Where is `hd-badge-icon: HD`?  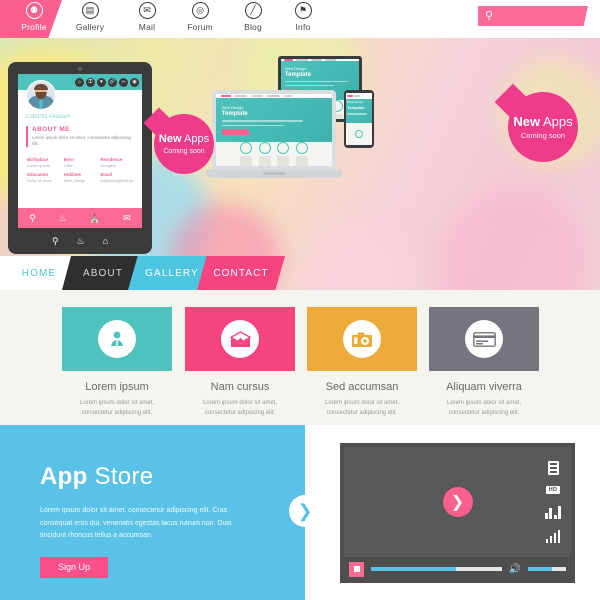
hd-badge-icon: HD is located at coordinates (553, 490).